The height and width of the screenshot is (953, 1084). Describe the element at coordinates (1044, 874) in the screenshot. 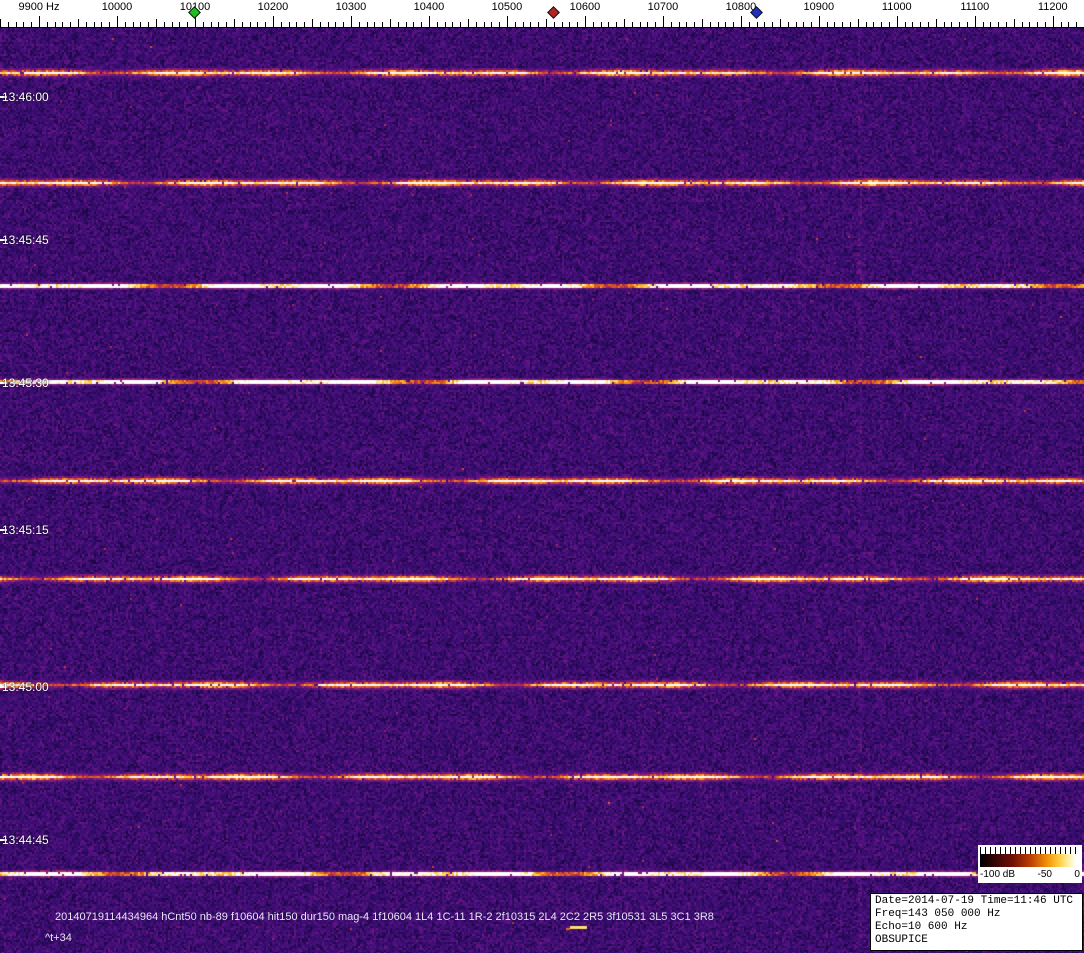

I see `colorbar-label-mid: -50` at that location.